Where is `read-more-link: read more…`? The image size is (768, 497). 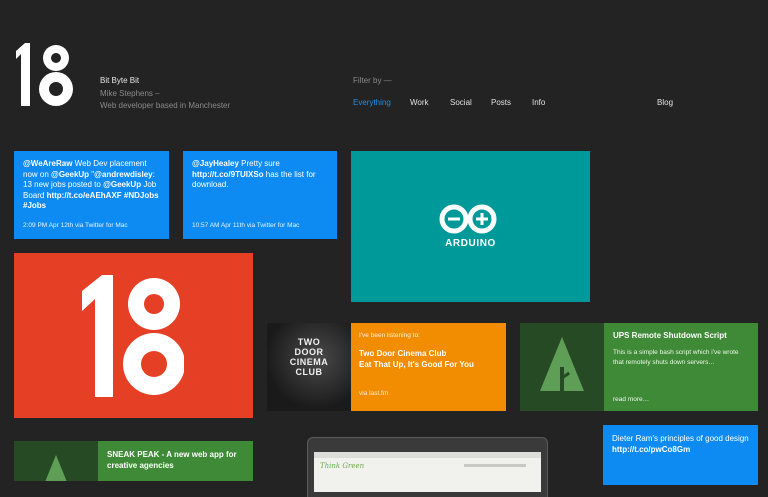 read-more-link: read more… is located at coordinates (631, 399).